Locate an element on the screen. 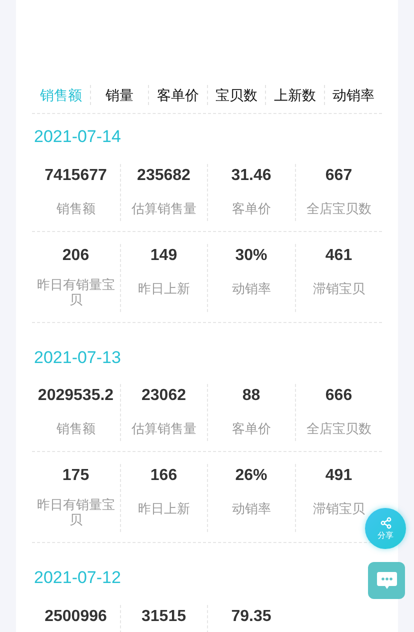  stat-value: 7415677 is located at coordinates (75, 176).